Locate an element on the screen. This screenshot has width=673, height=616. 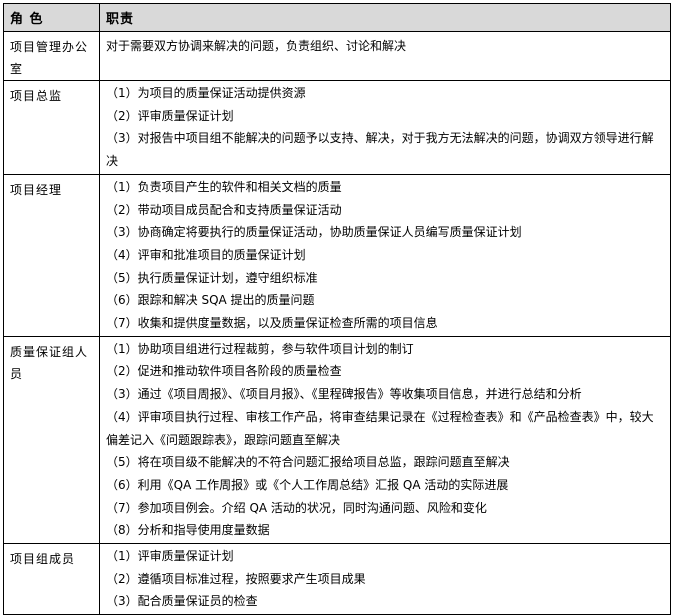
responsibility-item: （5）执行质量保证计划，遵守组织标准 is located at coordinates (212, 277).